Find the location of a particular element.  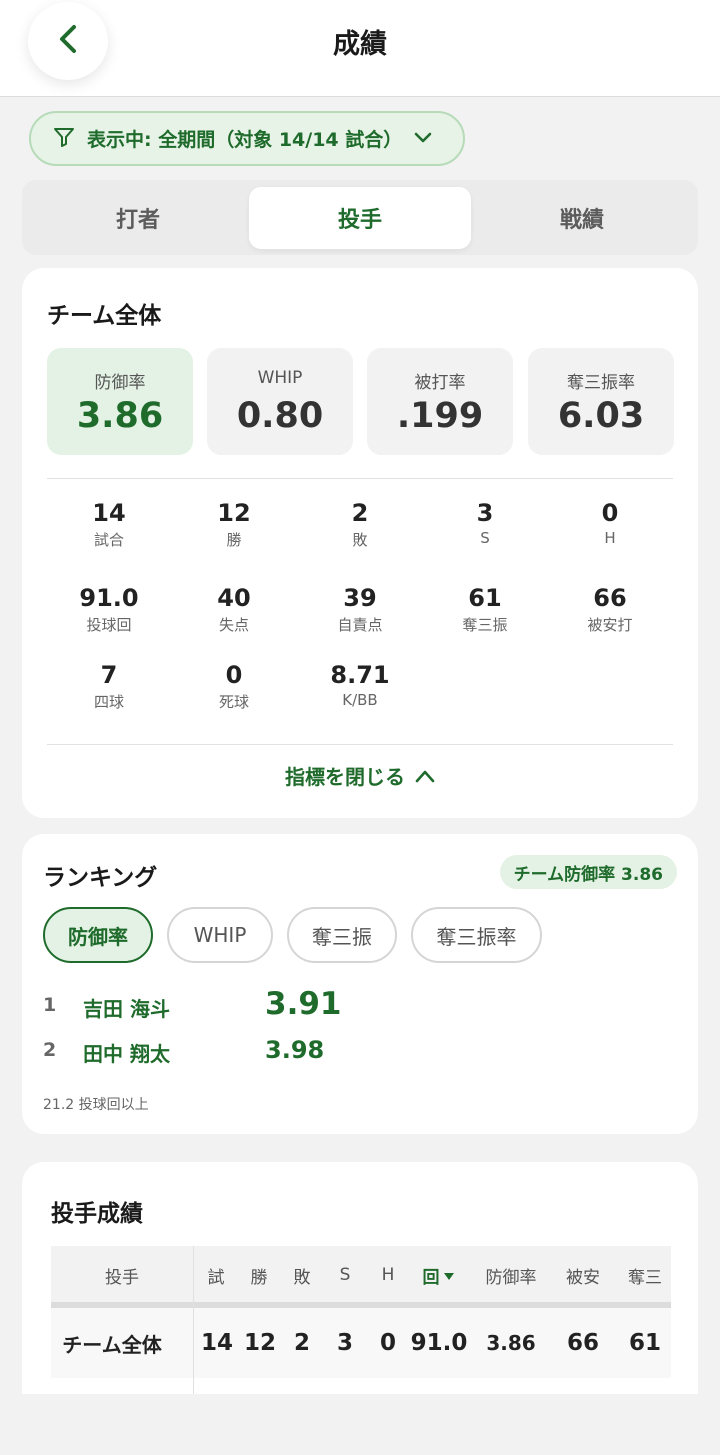

rank-number: 2 is located at coordinates (50, 1050).